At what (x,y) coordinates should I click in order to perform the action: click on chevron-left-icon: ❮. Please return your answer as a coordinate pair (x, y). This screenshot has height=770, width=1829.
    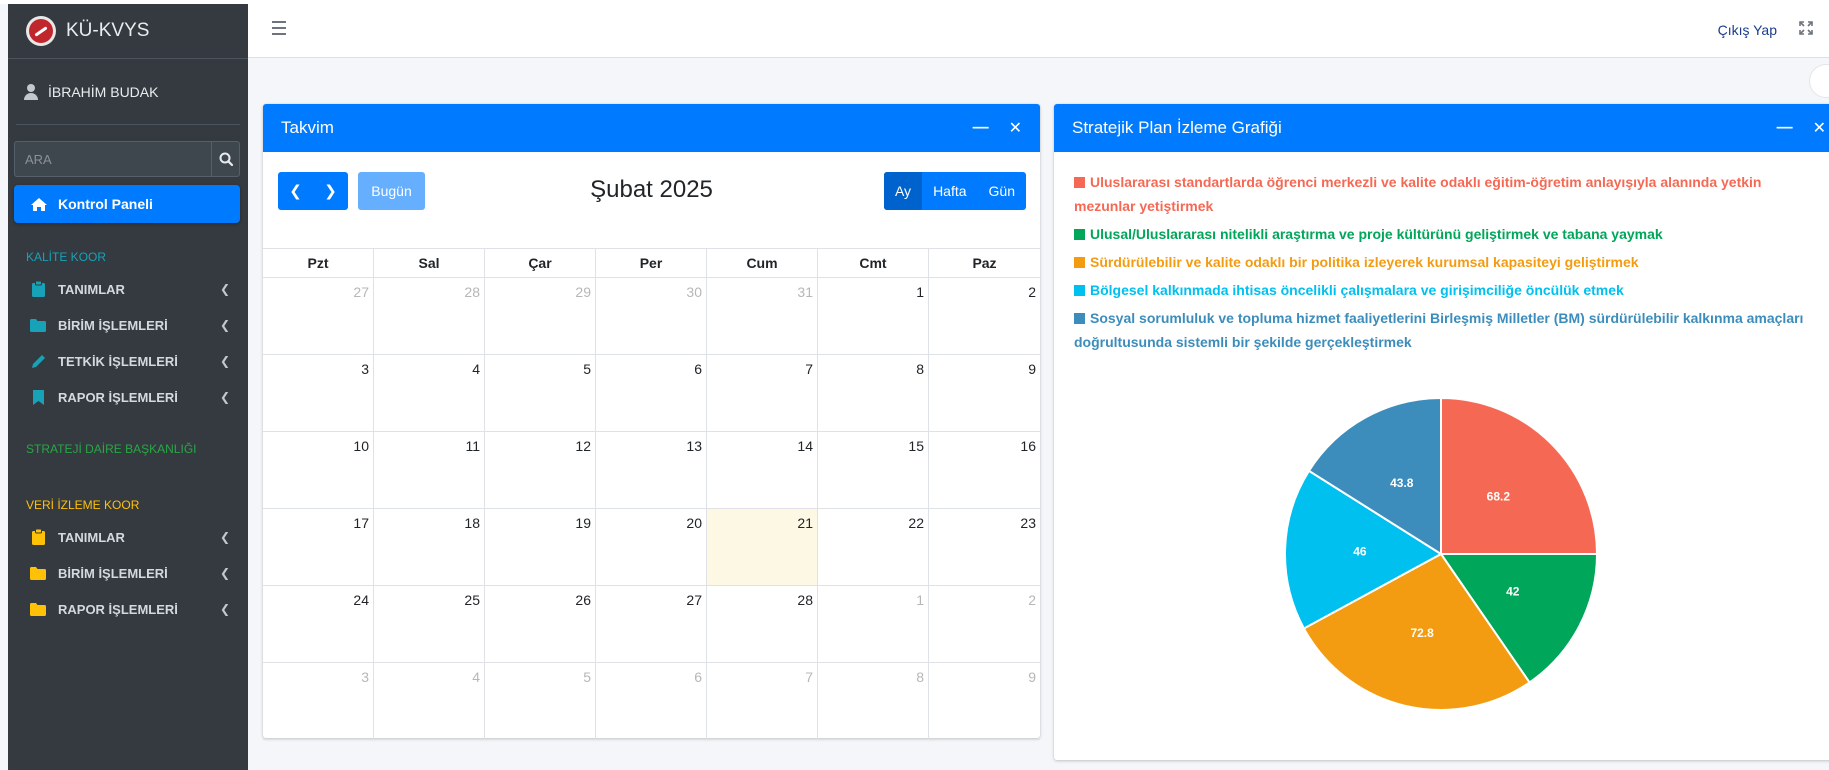
    Looking at the image, I should click on (295, 191).